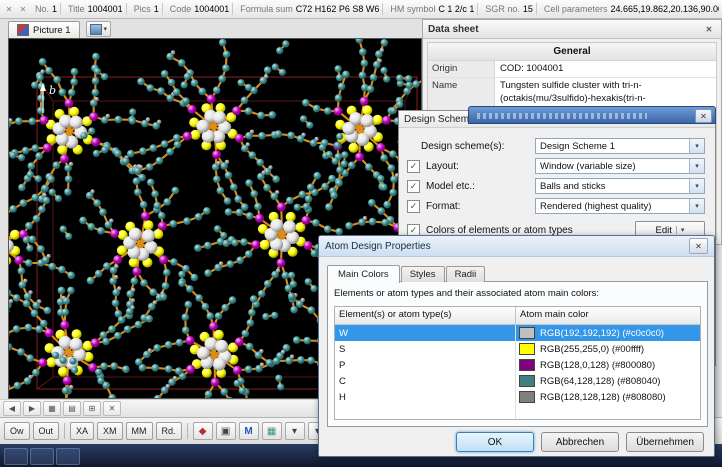 This screenshot has width=722, height=467. What do you see at coordinates (82, 431) in the screenshot?
I see `tool-xa-button: XA` at bounding box center [82, 431].